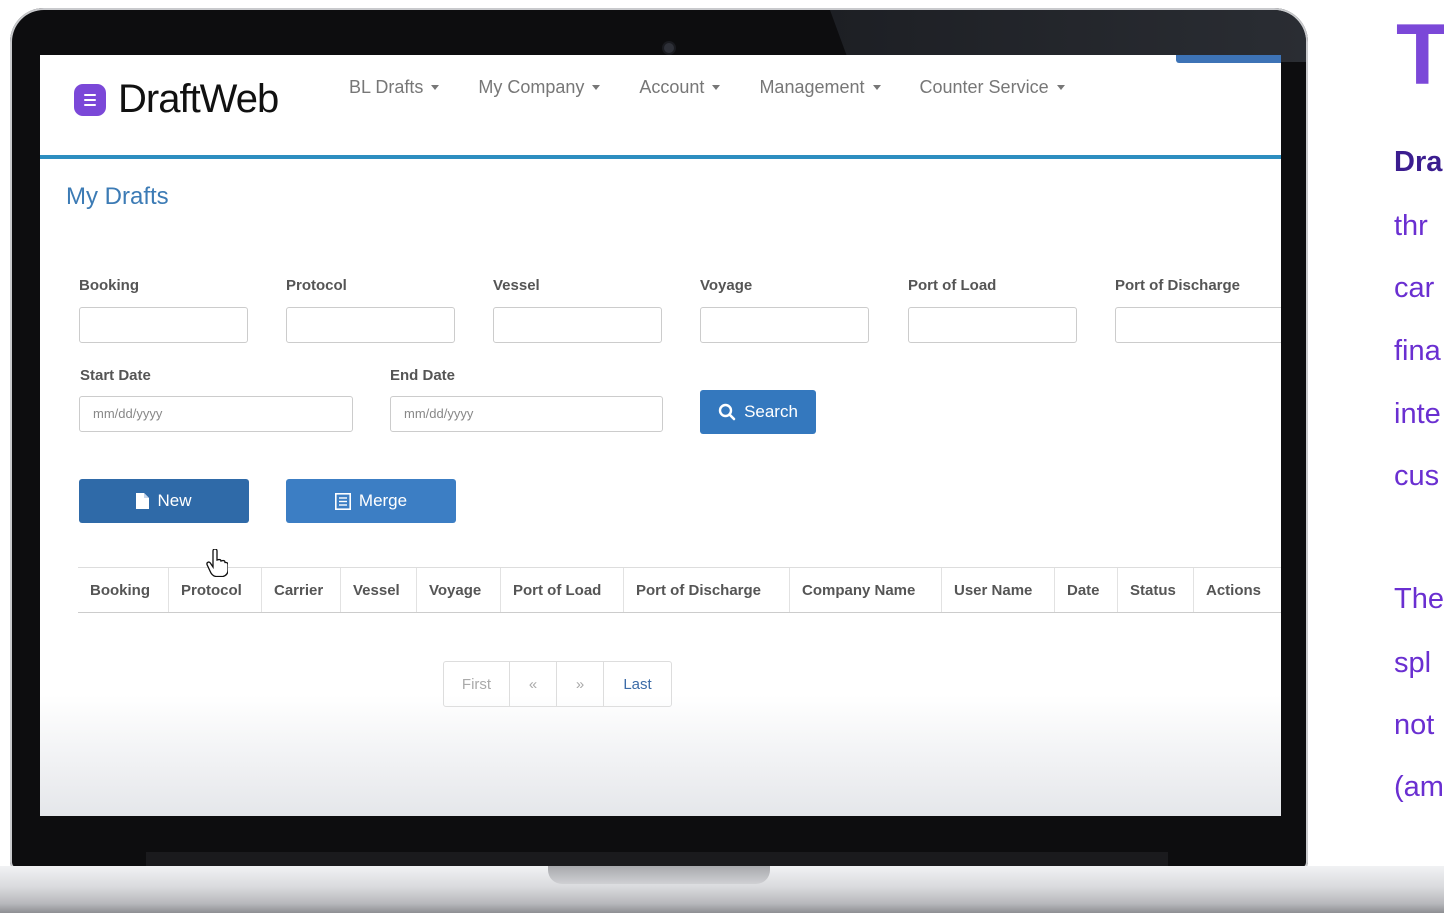  What do you see at coordinates (1414, 288) in the screenshot?
I see `side-text-line: car` at bounding box center [1414, 288].